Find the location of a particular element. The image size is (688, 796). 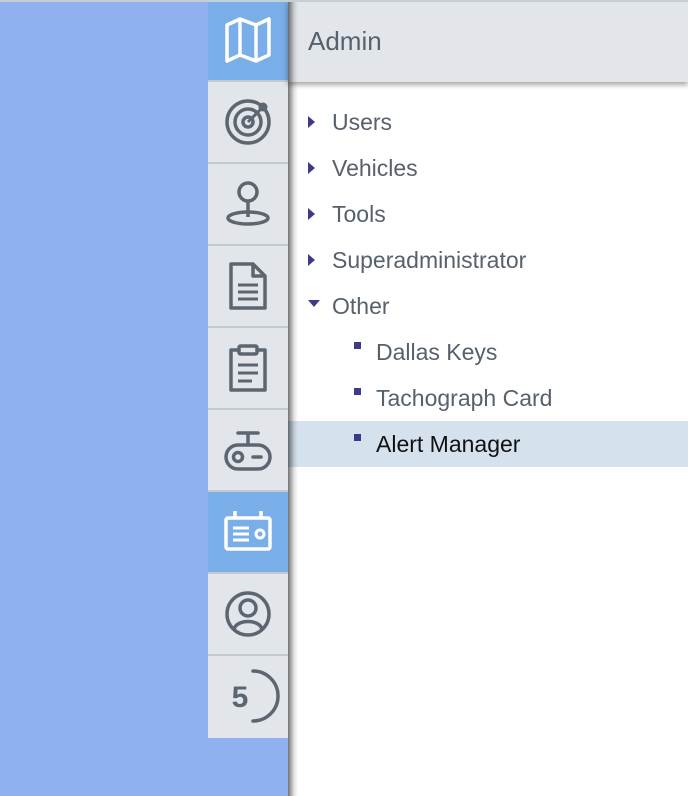

admin-button is located at coordinates (248, 533).